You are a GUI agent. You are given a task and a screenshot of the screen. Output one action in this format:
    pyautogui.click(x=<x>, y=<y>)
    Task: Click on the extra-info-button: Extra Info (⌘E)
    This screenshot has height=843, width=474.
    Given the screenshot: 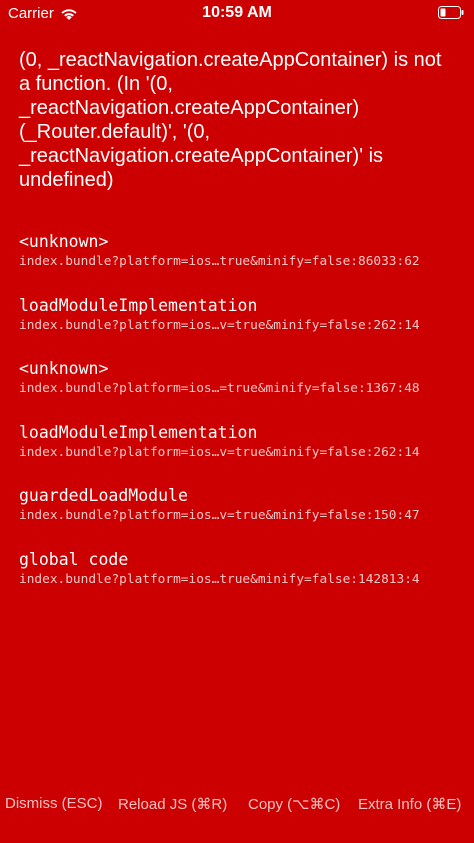 What is the action you would take?
    pyautogui.click(x=409, y=804)
    